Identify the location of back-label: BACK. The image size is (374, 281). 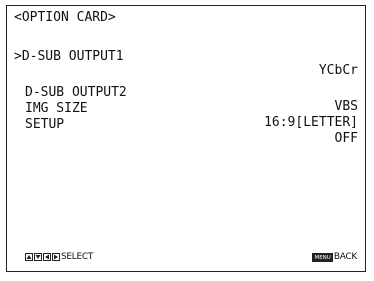
(345, 257).